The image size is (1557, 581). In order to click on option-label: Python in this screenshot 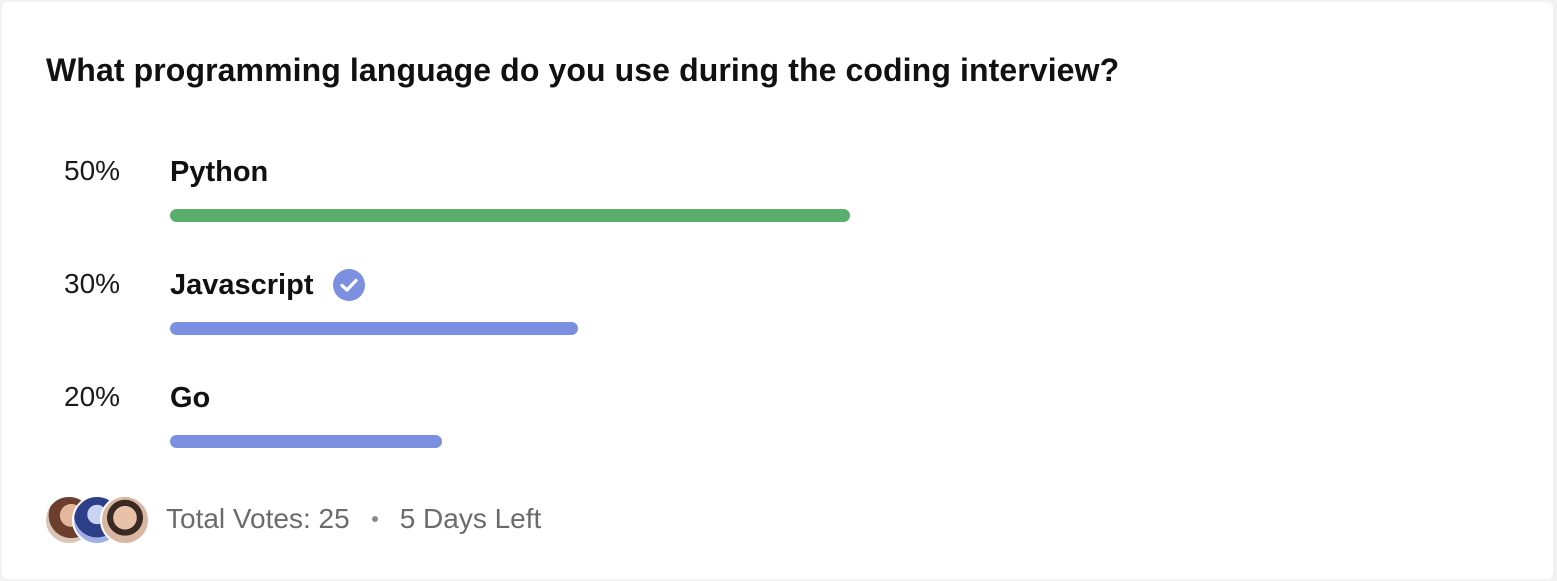, I will do `click(219, 171)`.